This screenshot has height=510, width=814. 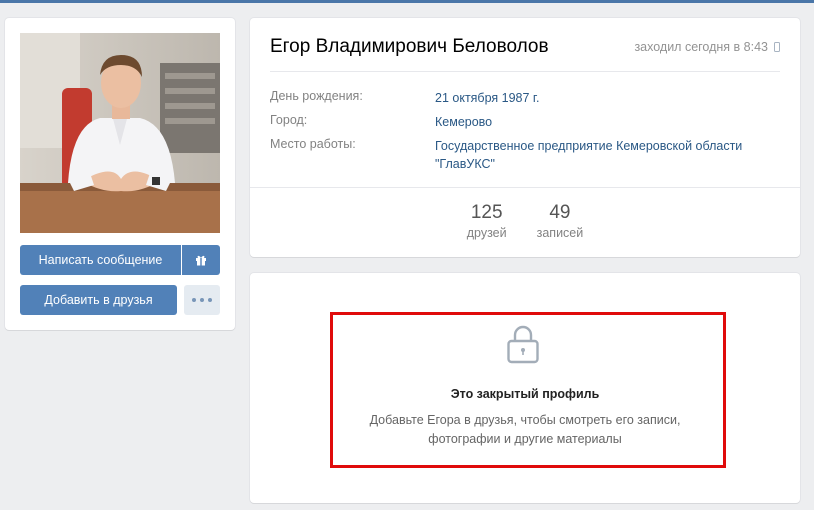 I want to click on info-label: Место работы:, so click(x=313, y=144).